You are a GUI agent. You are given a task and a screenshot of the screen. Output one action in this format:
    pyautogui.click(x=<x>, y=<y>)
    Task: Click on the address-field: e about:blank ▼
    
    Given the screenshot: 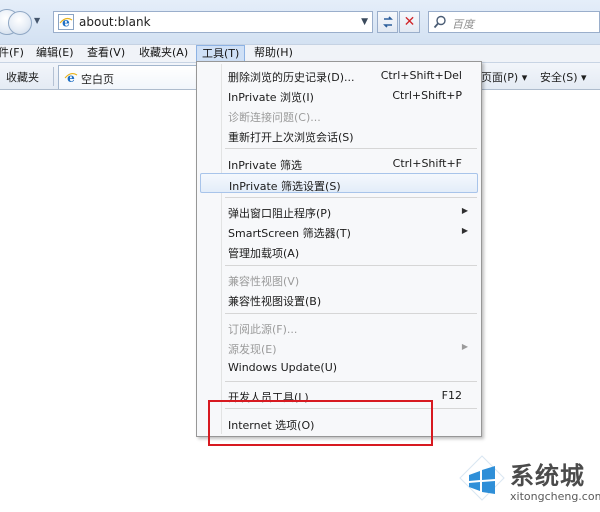 What is the action you would take?
    pyautogui.click(x=213, y=22)
    